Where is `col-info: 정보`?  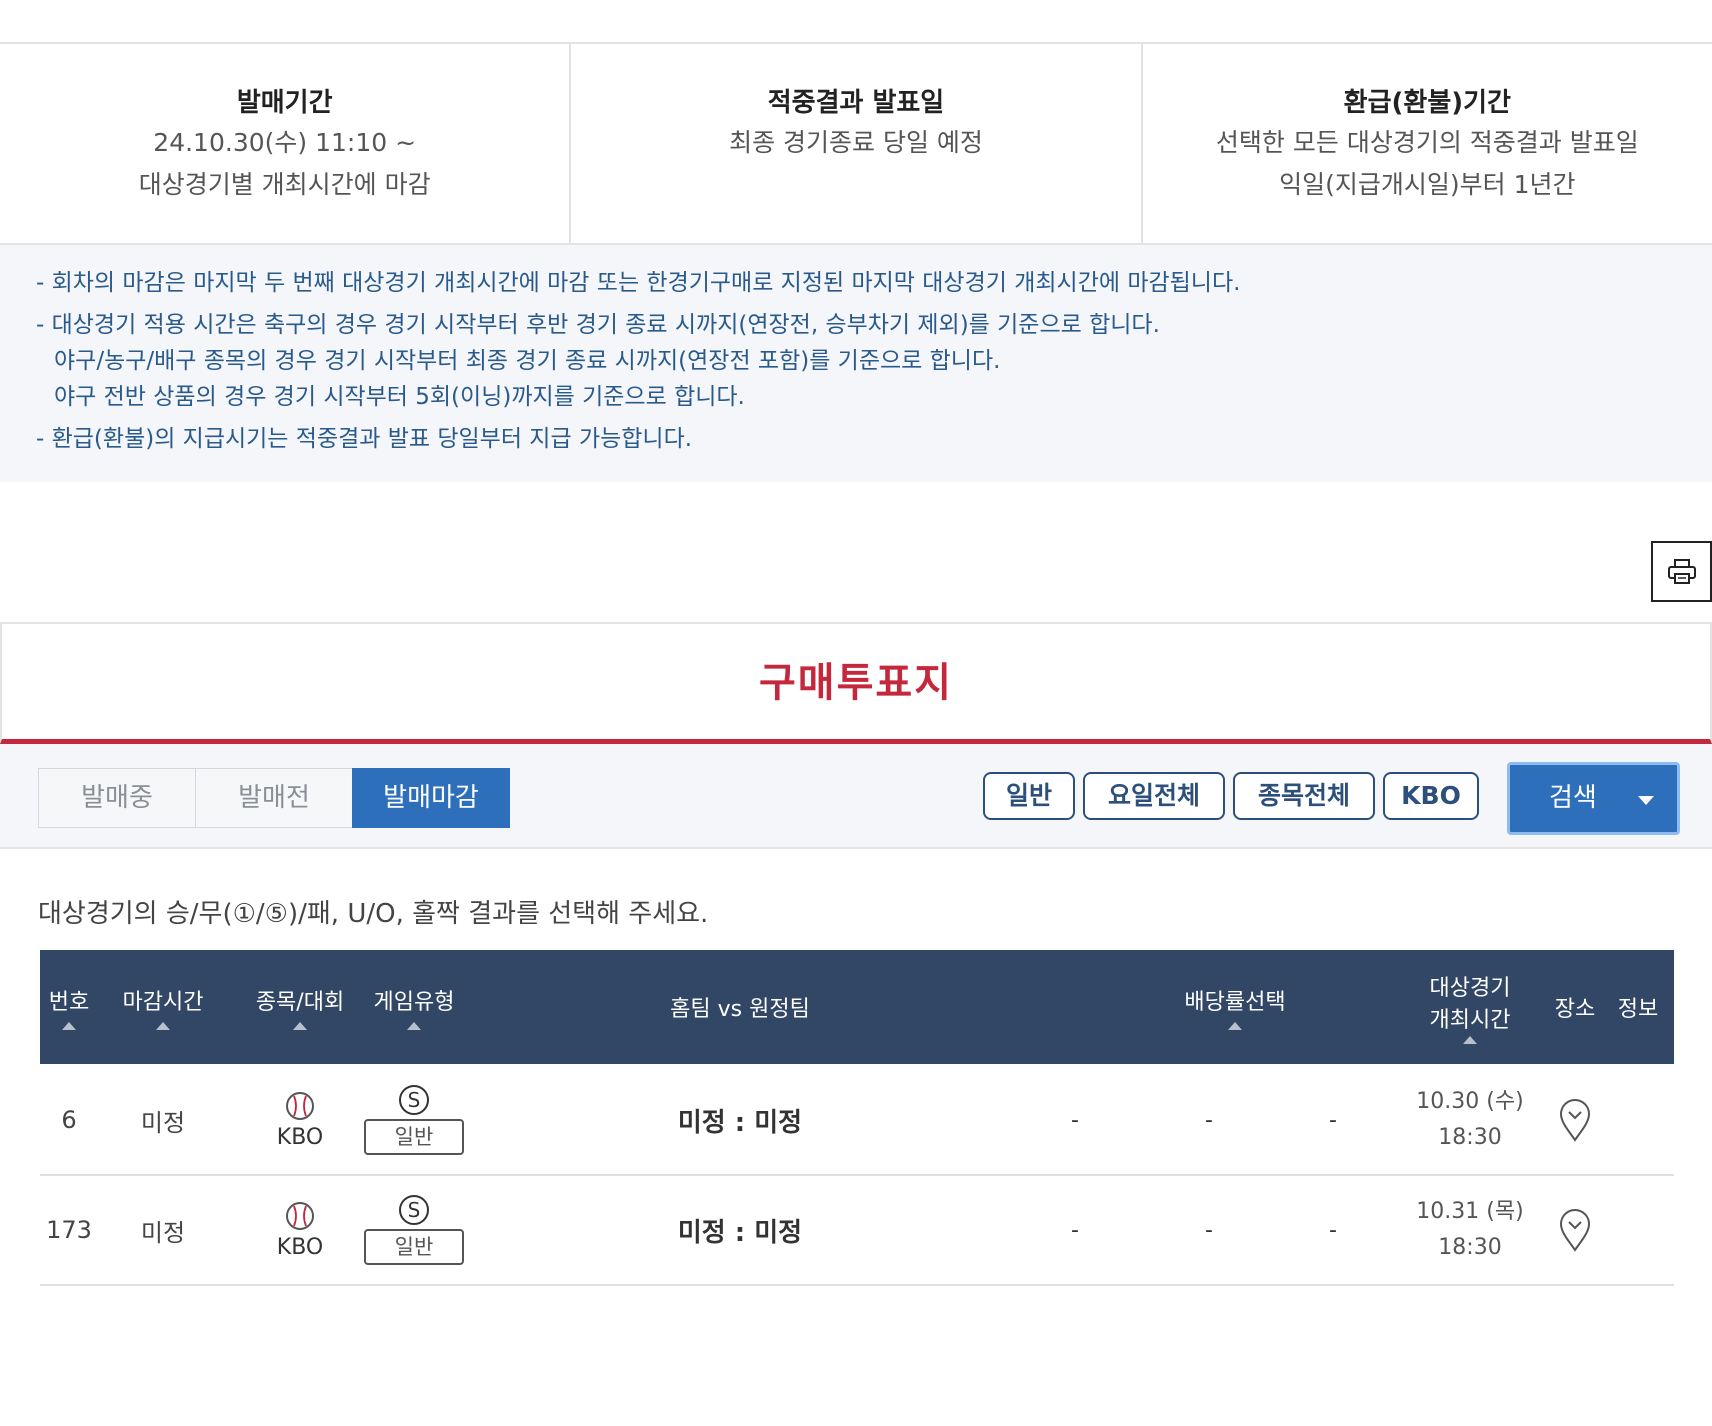
col-info: 정보 is located at coordinates (1638, 1007).